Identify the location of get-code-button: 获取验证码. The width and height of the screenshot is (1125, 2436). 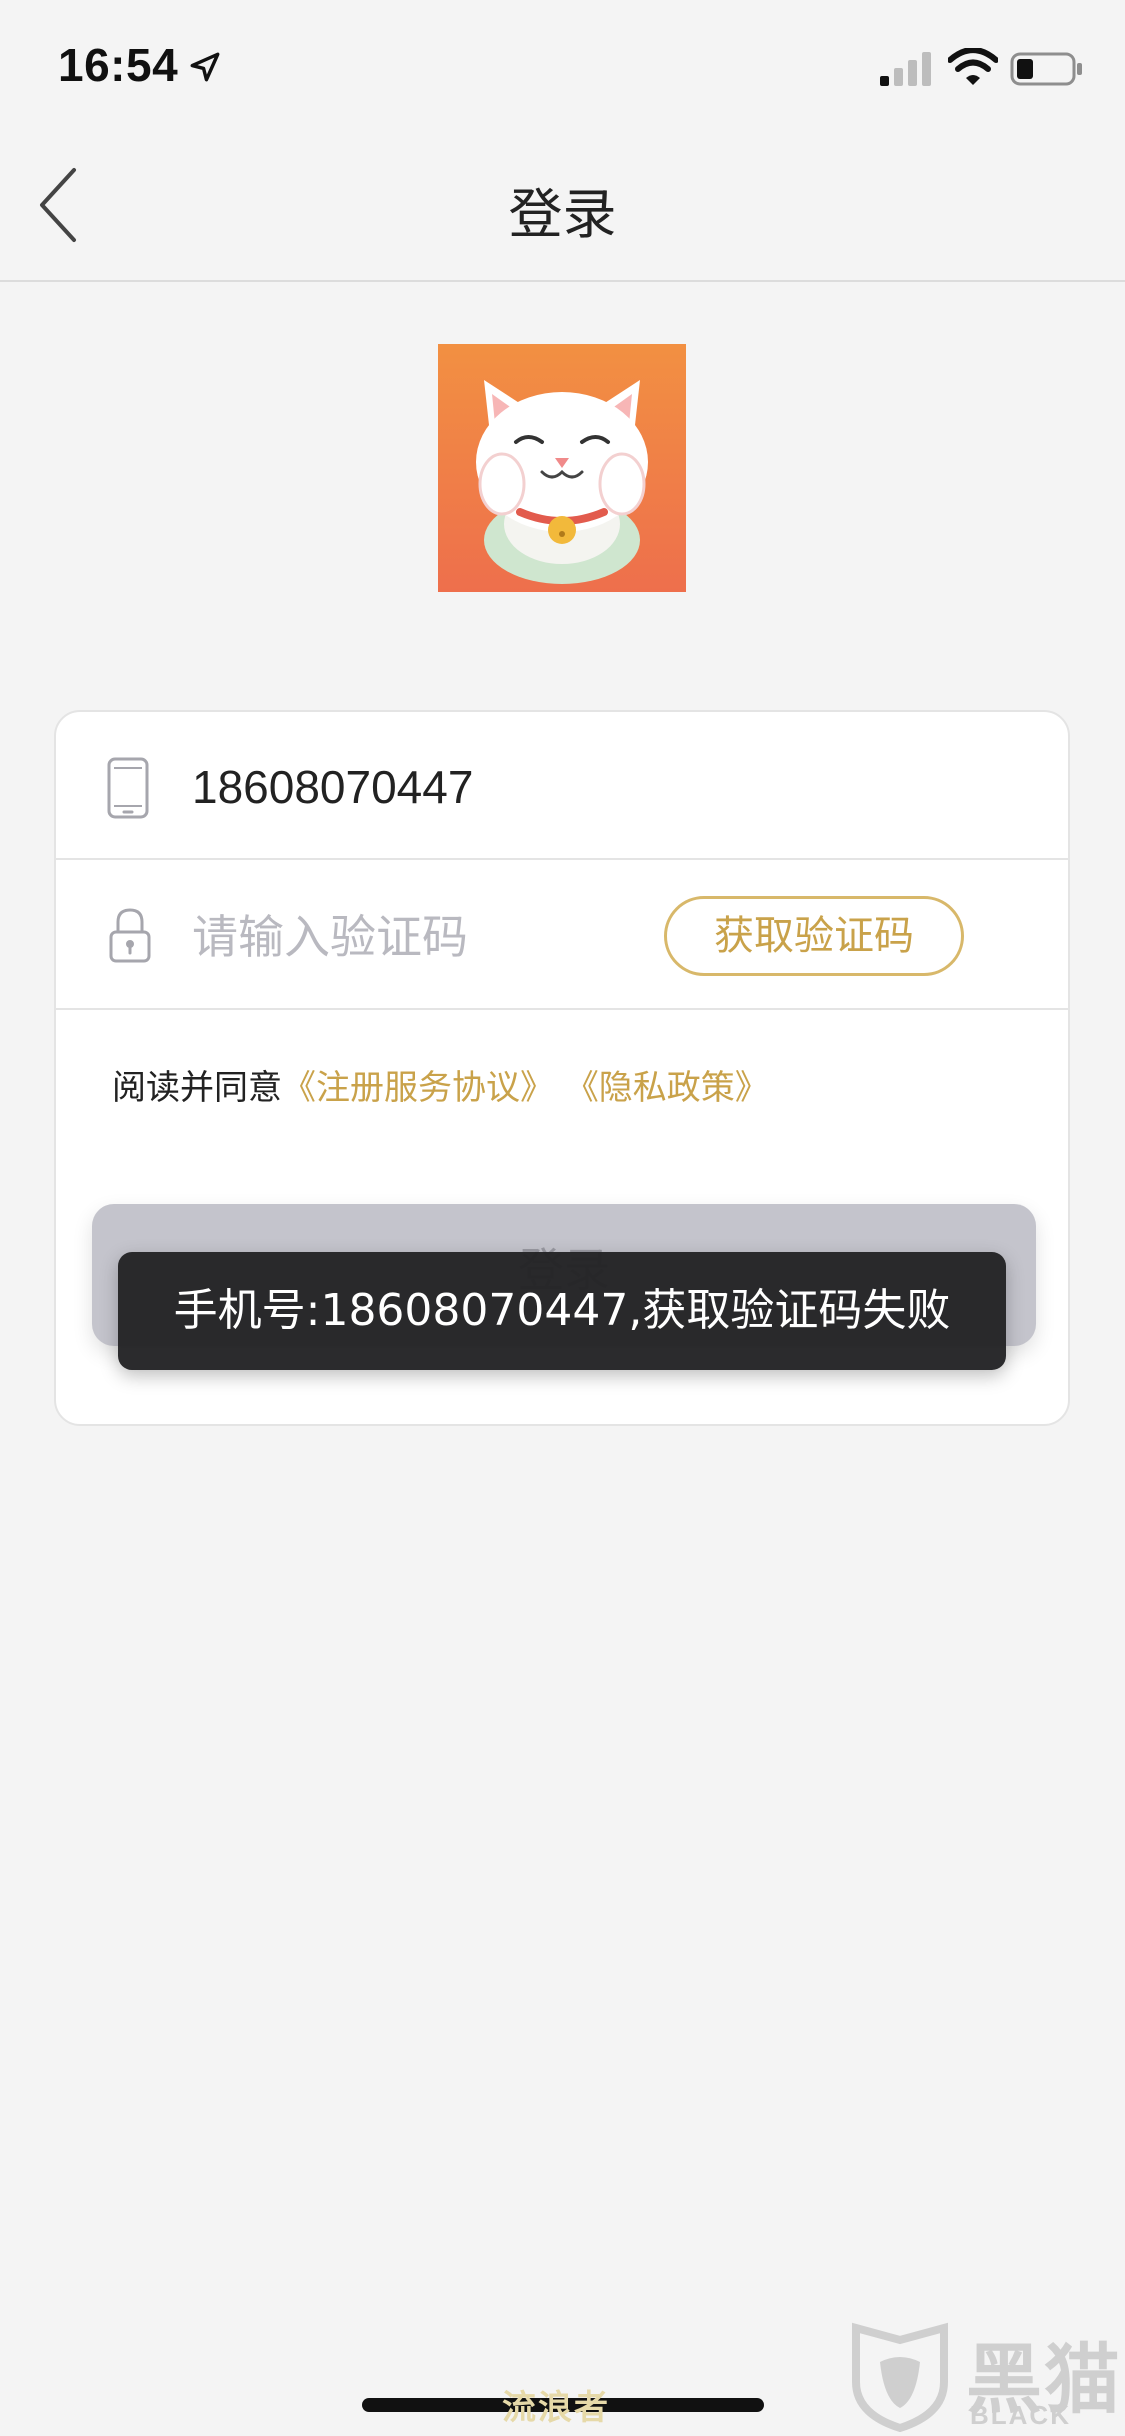
(814, 936).